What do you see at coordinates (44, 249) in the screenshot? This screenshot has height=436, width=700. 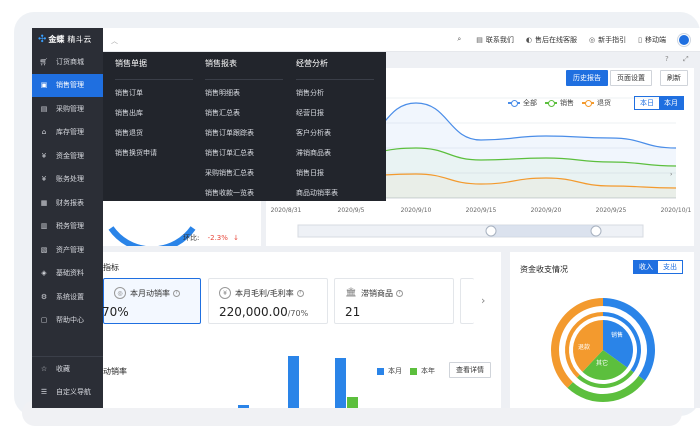 I see `asset-icon: ▧` at bounding box center [44, 249].